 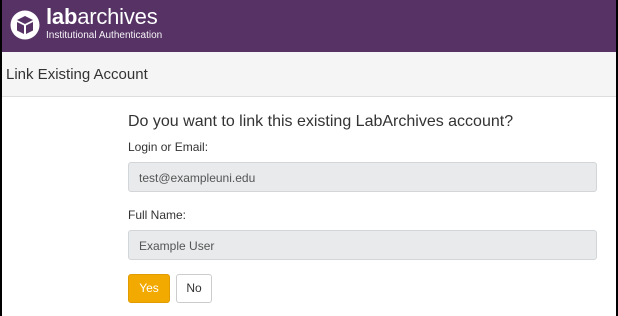 I want to click on page-title: Link Existing Account, so click(x=77, y=74).